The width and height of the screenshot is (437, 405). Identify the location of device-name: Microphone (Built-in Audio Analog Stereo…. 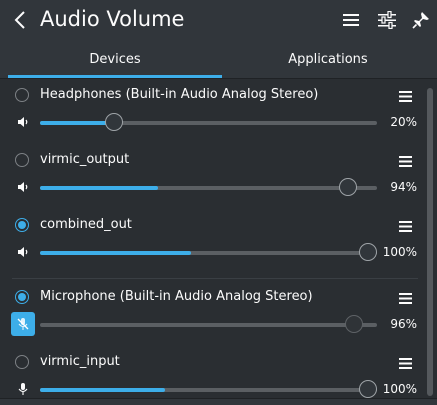
(176, 296).